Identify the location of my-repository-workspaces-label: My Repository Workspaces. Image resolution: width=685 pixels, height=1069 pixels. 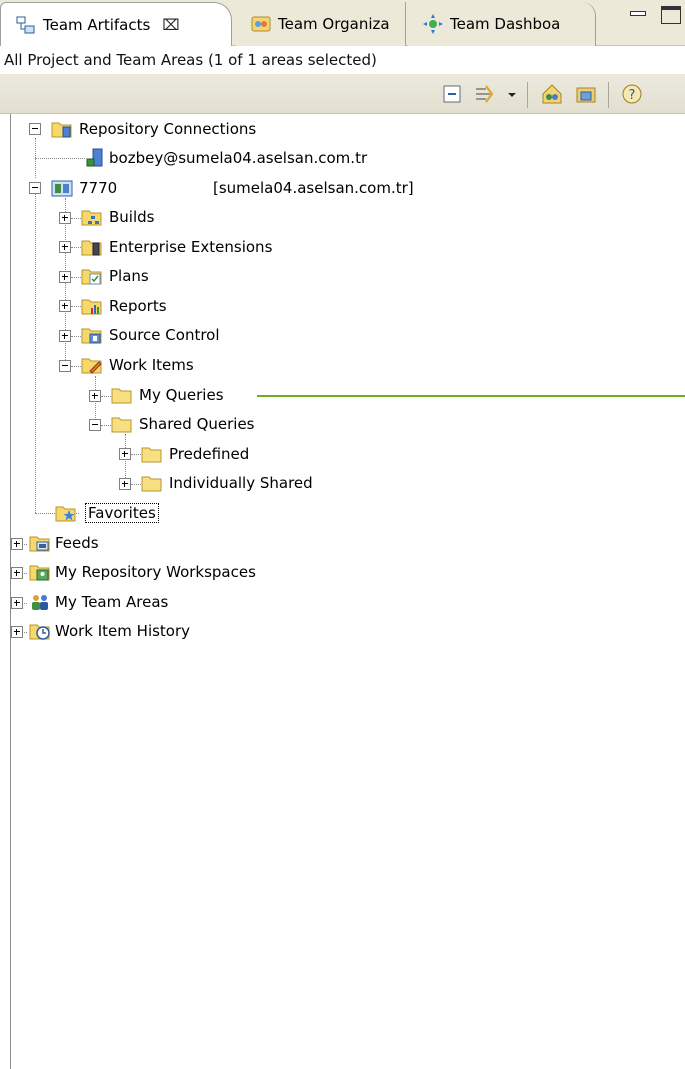
(155, 572).